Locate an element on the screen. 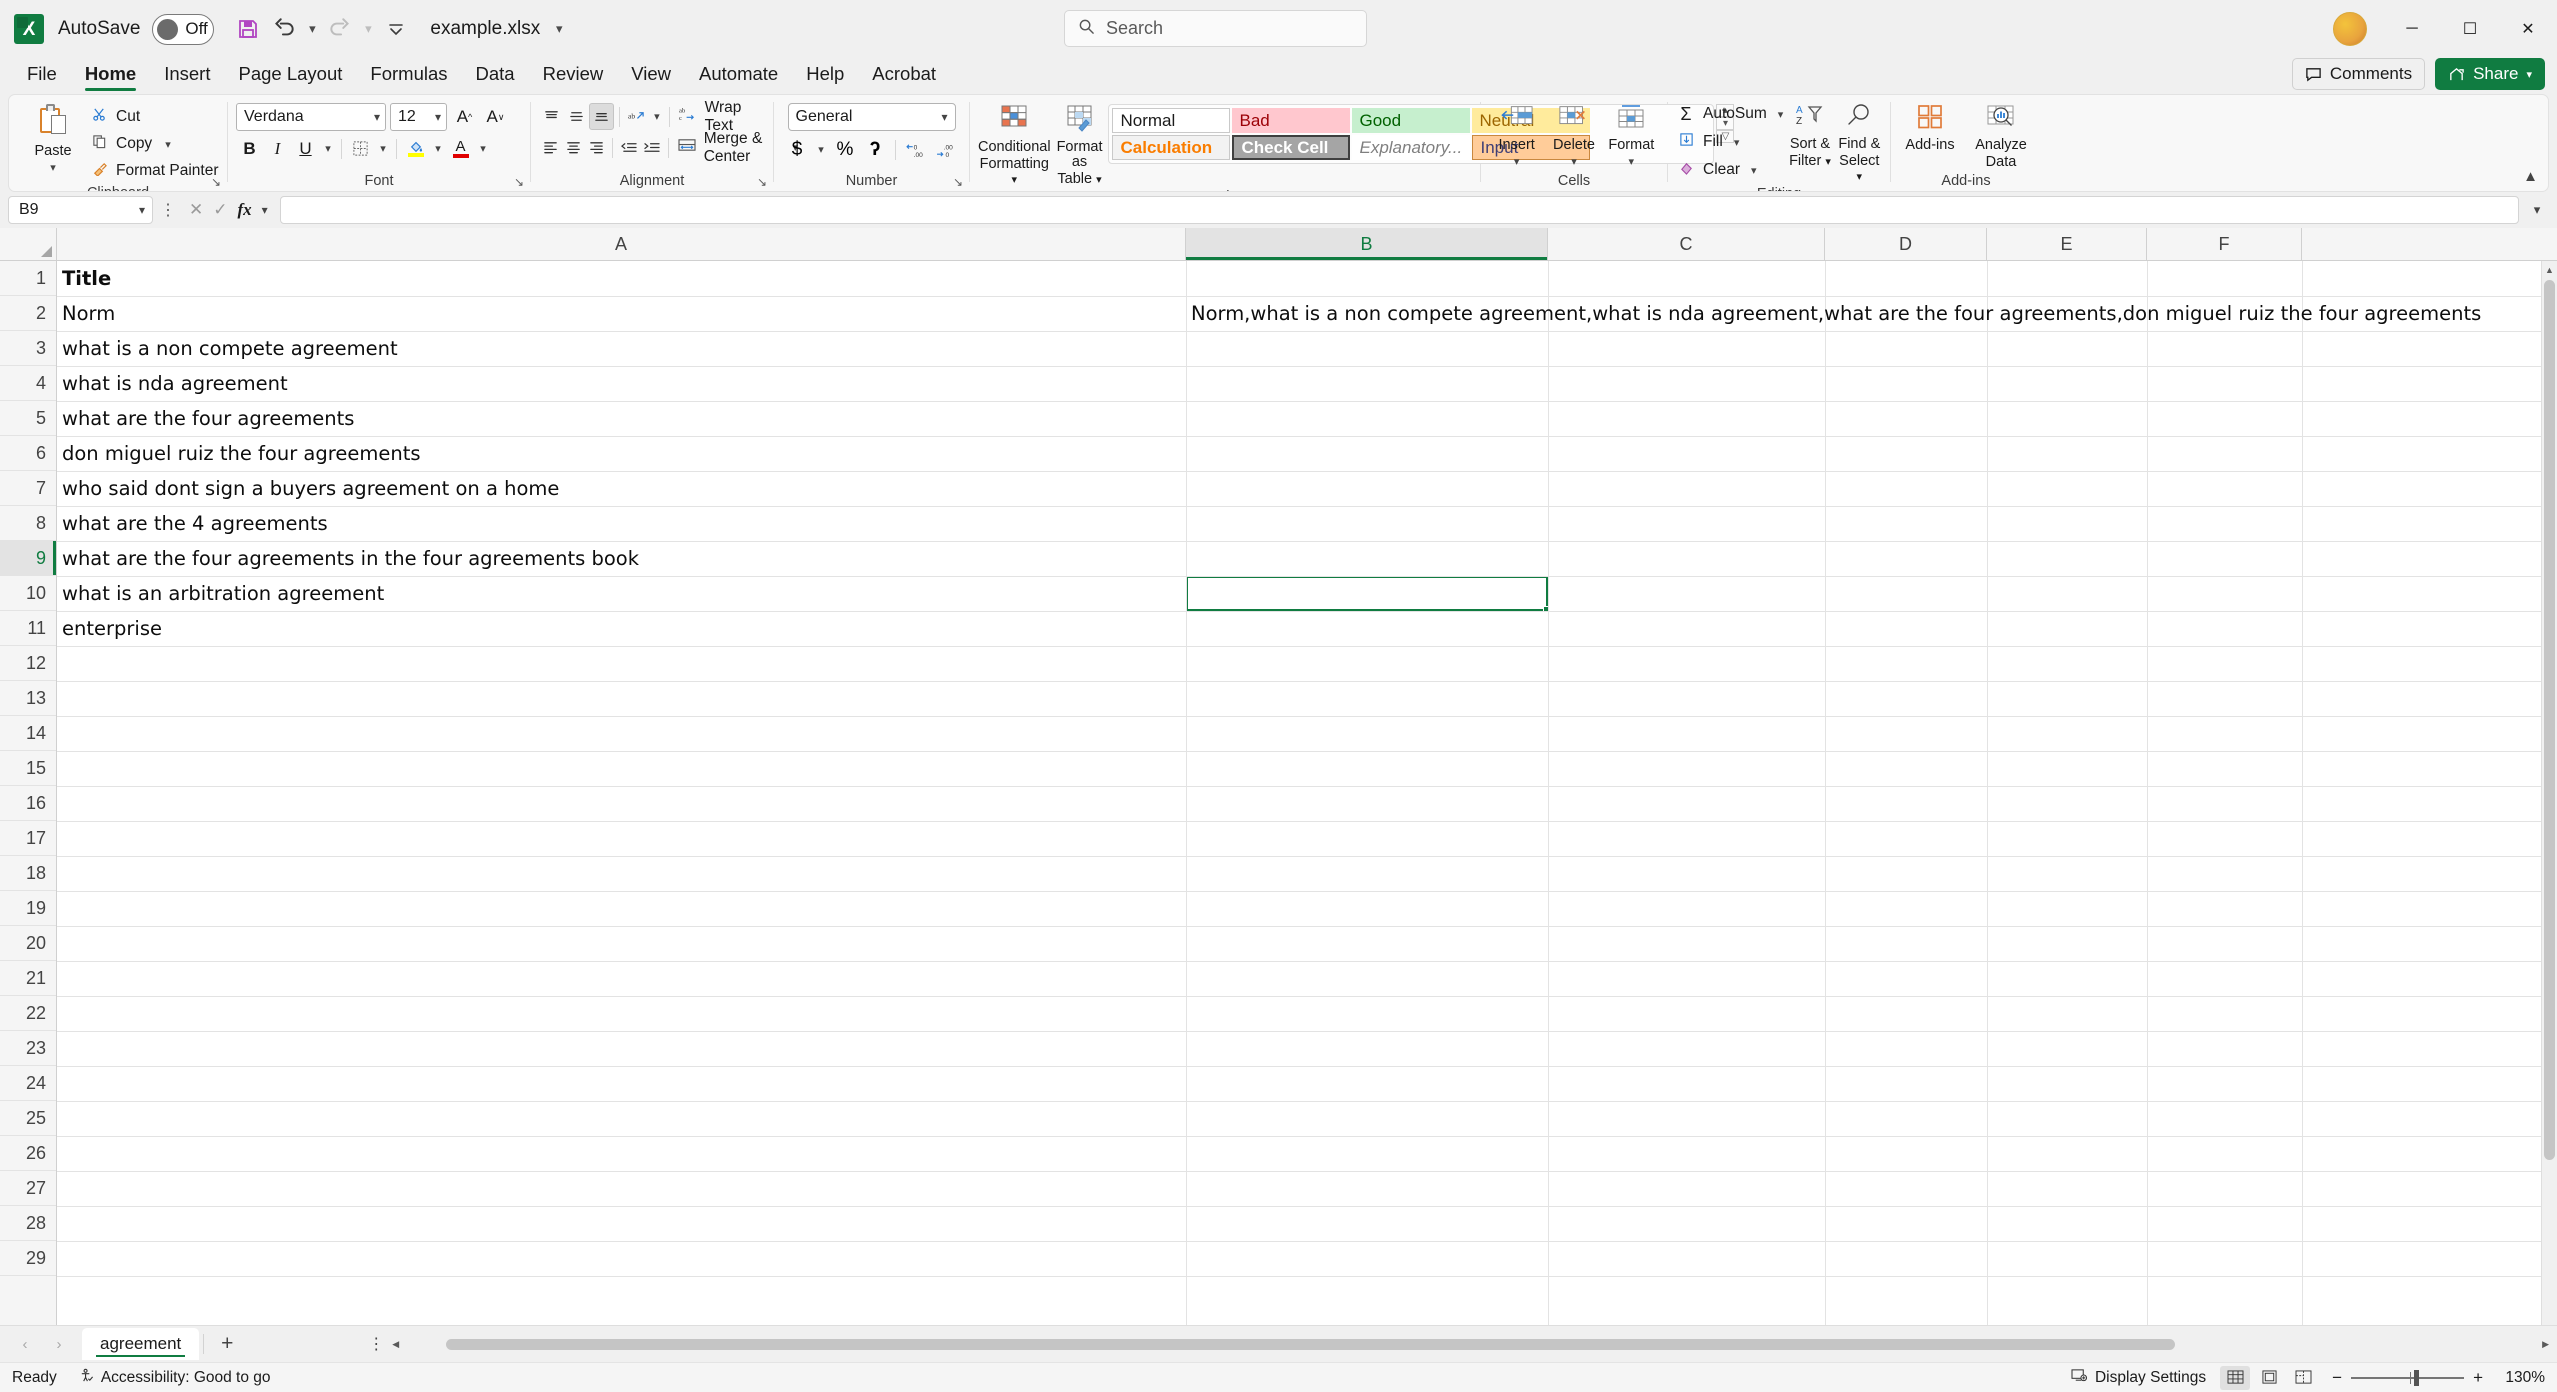 The image size is (2557, 1392). analyze-data-button: Analyze Data is located at coordinates (2001, 136).